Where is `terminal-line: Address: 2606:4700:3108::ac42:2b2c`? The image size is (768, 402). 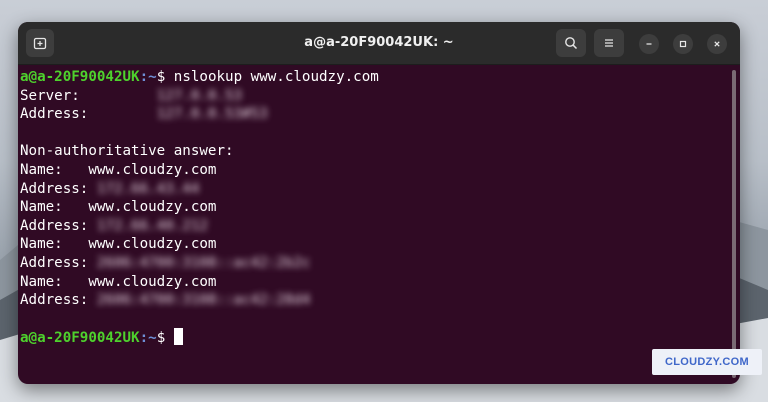 terminal-line: Address: 2606:4700:3108::ac42:2b2c is located at coordinates (165, 263).